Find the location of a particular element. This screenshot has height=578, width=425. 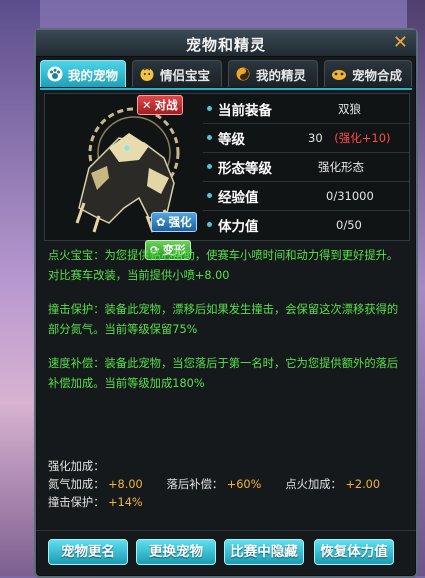

stat-row-exp: 经验值 0/31000 is located at coordinates (306, 196).